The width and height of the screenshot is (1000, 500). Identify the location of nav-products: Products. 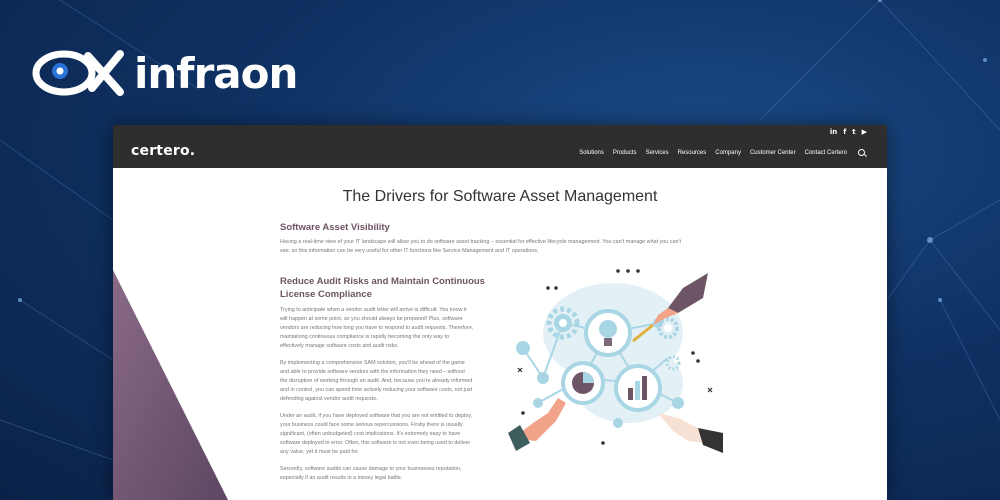
(625, 153).